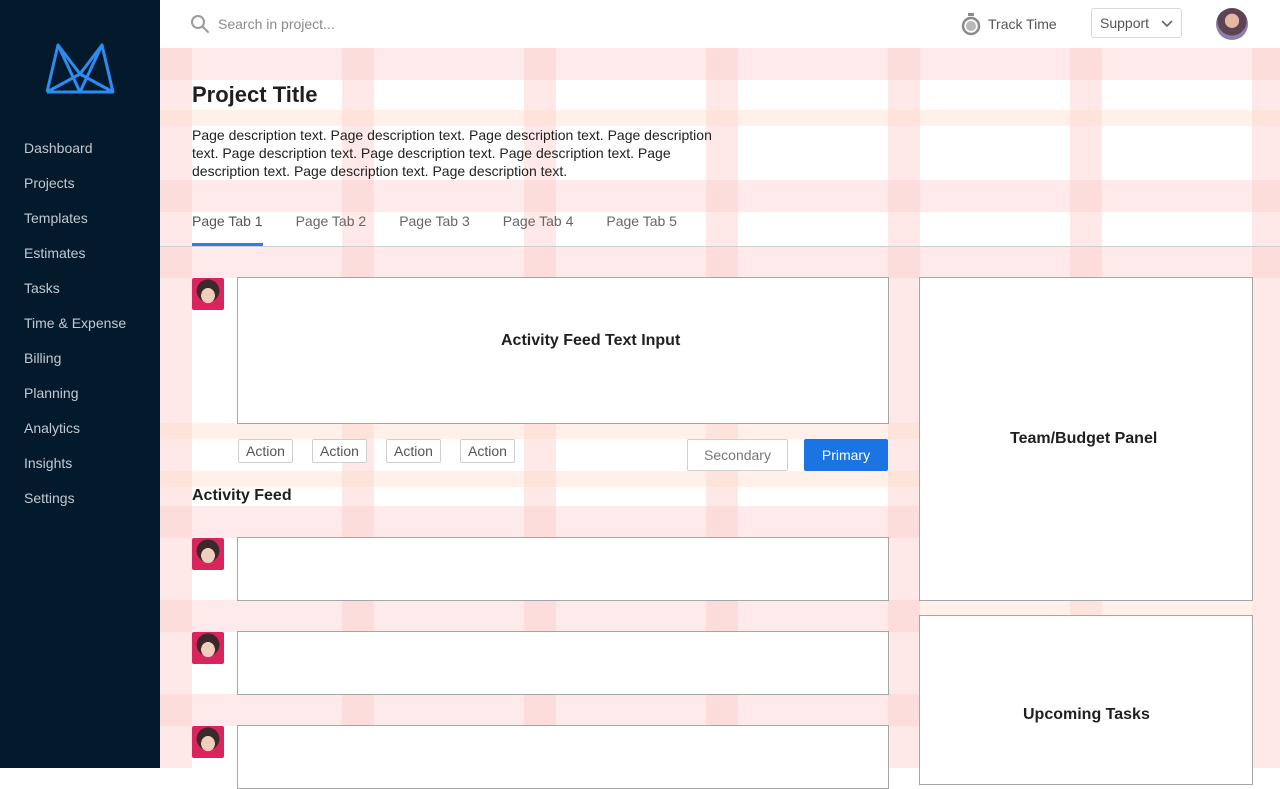 The width and height of the screenshot is (1280, 789). I want to click on sidebar-item-tasks: Tasks, so click(80, 293).